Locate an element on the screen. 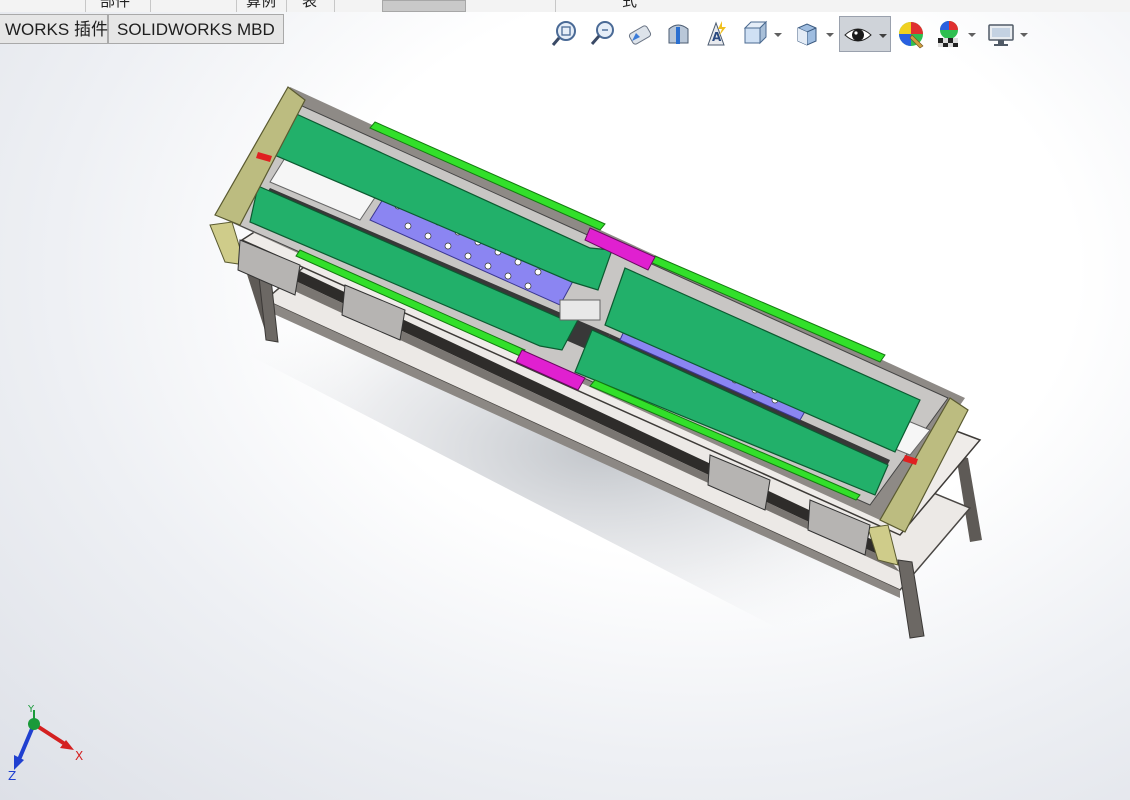  triad-y-label: Y is located at coordinates (31, 709).